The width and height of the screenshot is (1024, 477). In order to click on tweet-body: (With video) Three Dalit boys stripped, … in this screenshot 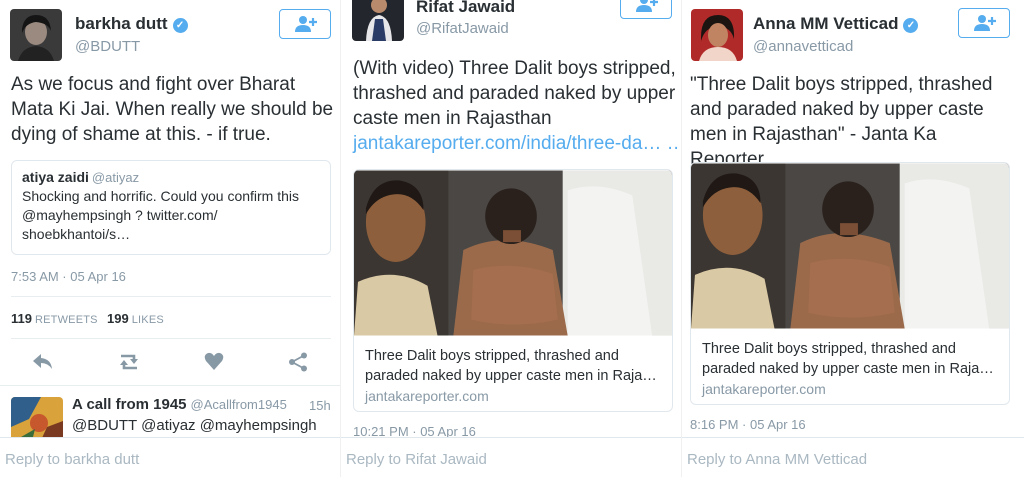, I will do `click(514, 93)`.